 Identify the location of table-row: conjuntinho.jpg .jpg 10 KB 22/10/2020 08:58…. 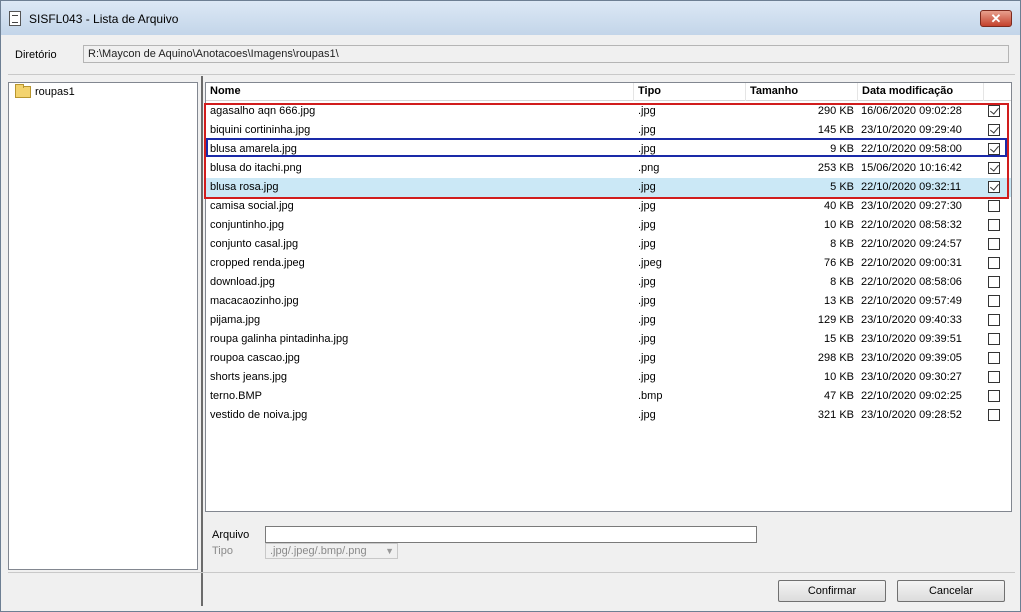
(608, 225).